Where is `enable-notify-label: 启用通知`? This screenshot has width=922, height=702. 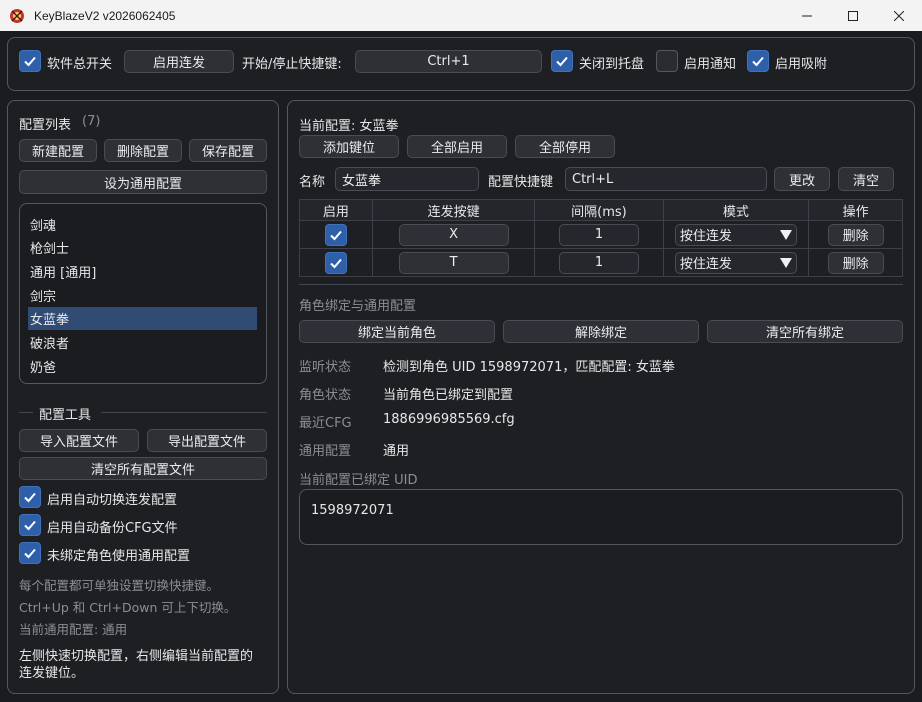
enable-notify-label: 启用通知 is located at coordinates (710, 64).